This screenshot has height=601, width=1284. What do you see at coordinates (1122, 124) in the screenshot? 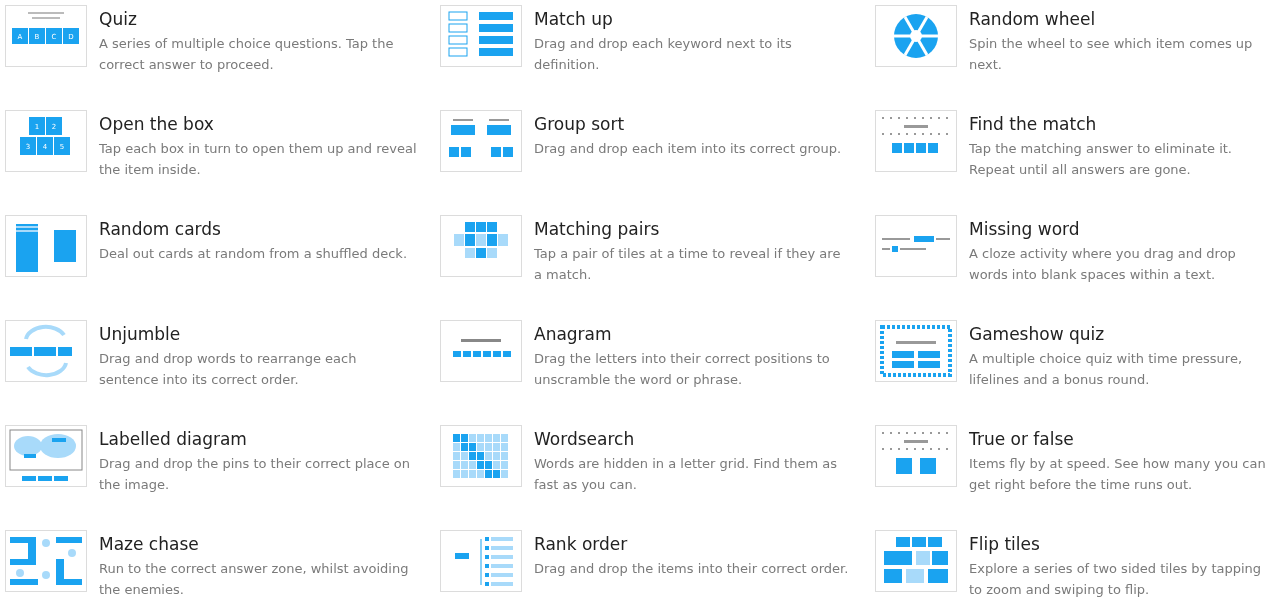
I see `template-title: Find the match` at bounding box center [1122, 124].